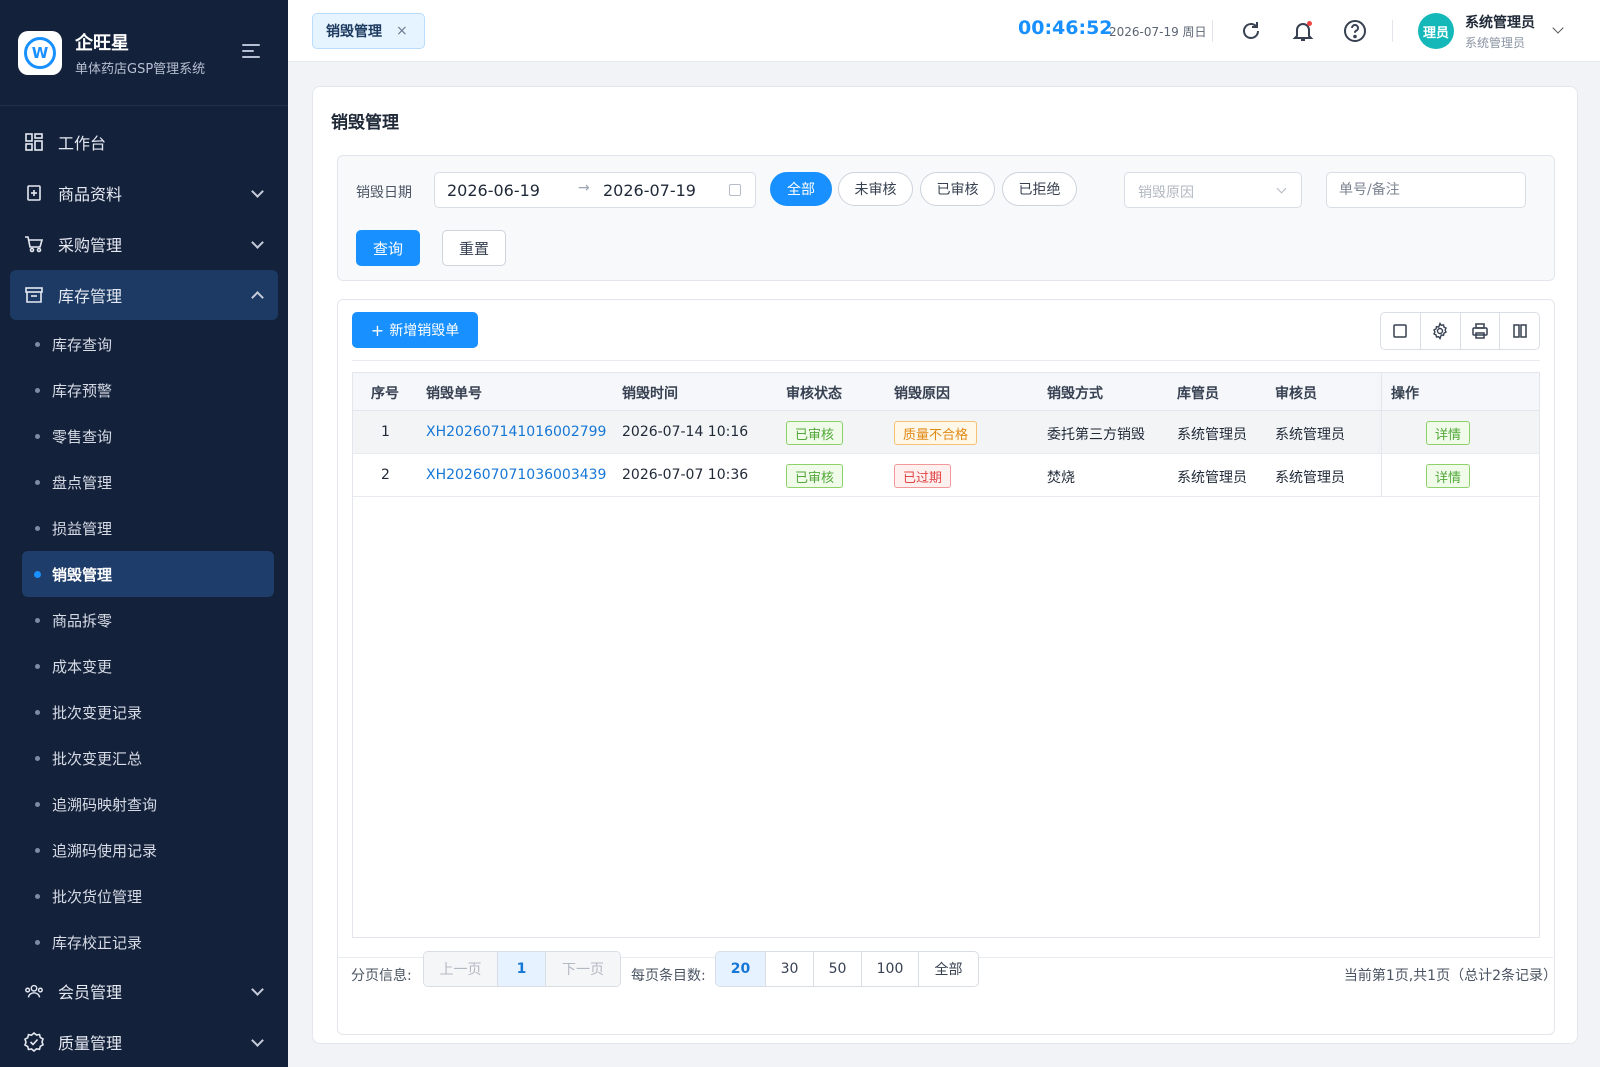  I want to click on start-date: 2026-06-19, so click(493, 190).